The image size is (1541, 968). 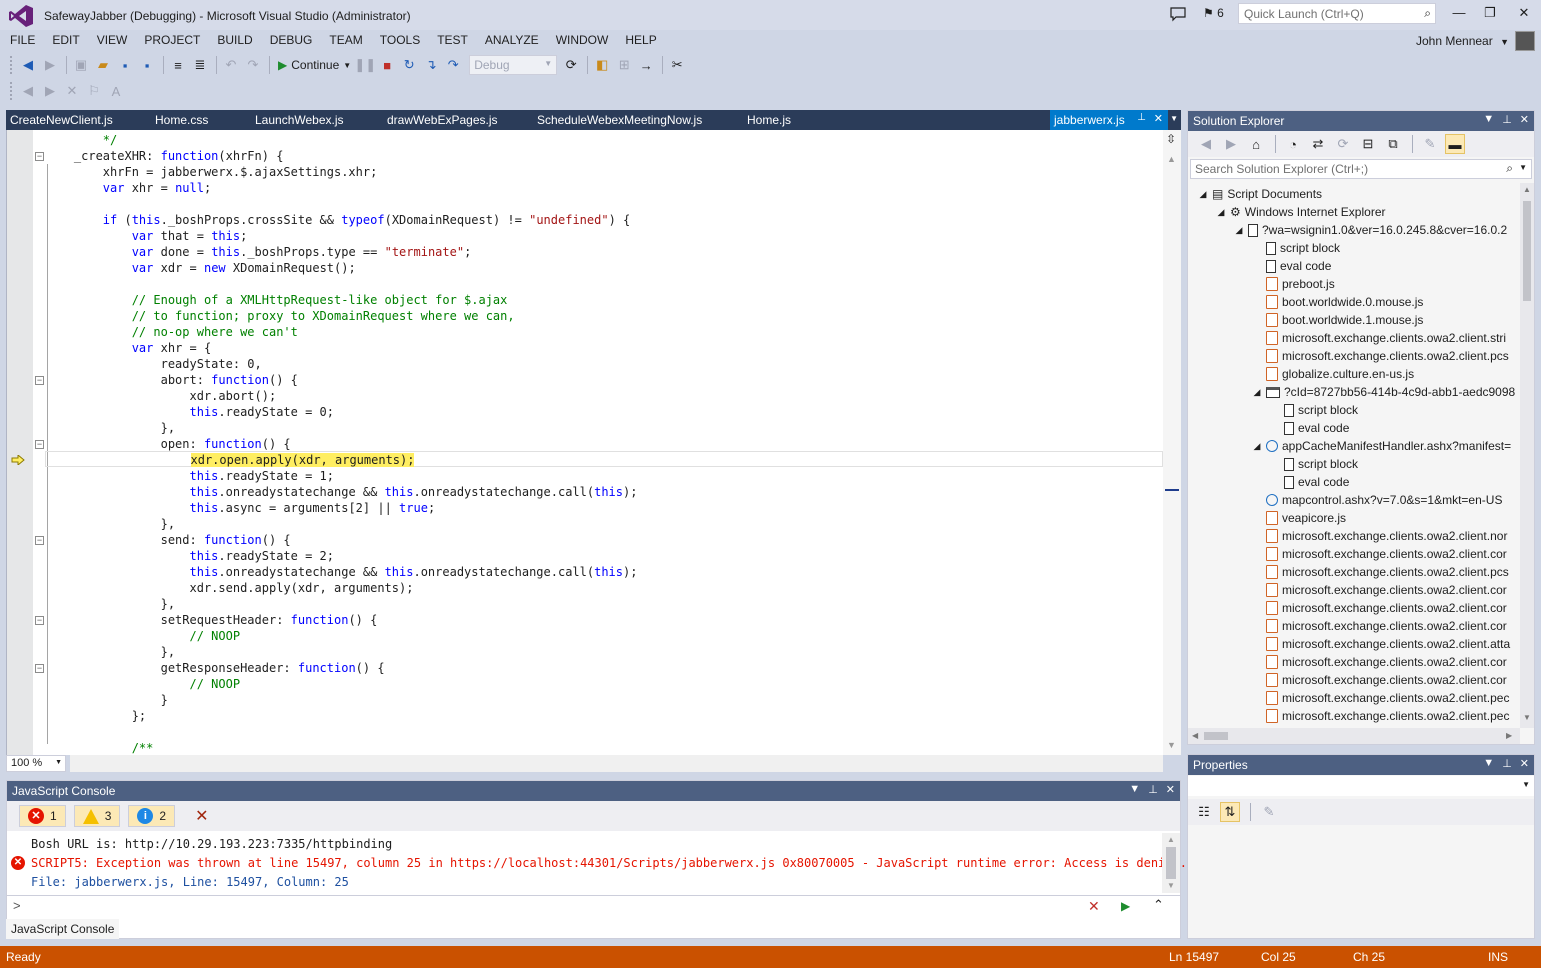 What do you see at coordinates (20, 442) in the screenshot?
I see `indicator-margin` at bounding box center [20, 442].